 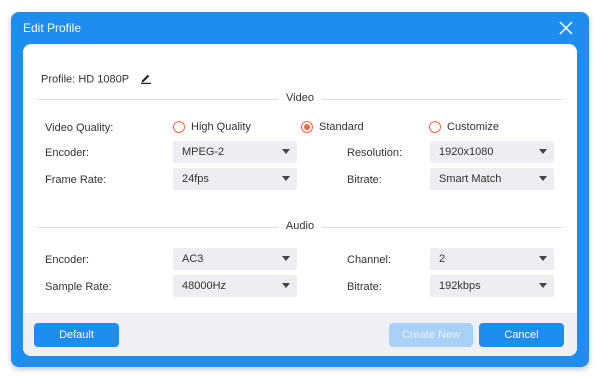 What do you see at coordinates (364, 287) in the screenshot?
I see `audio-bitrate-label: Bitrate:` at bounding box center [364, 287].